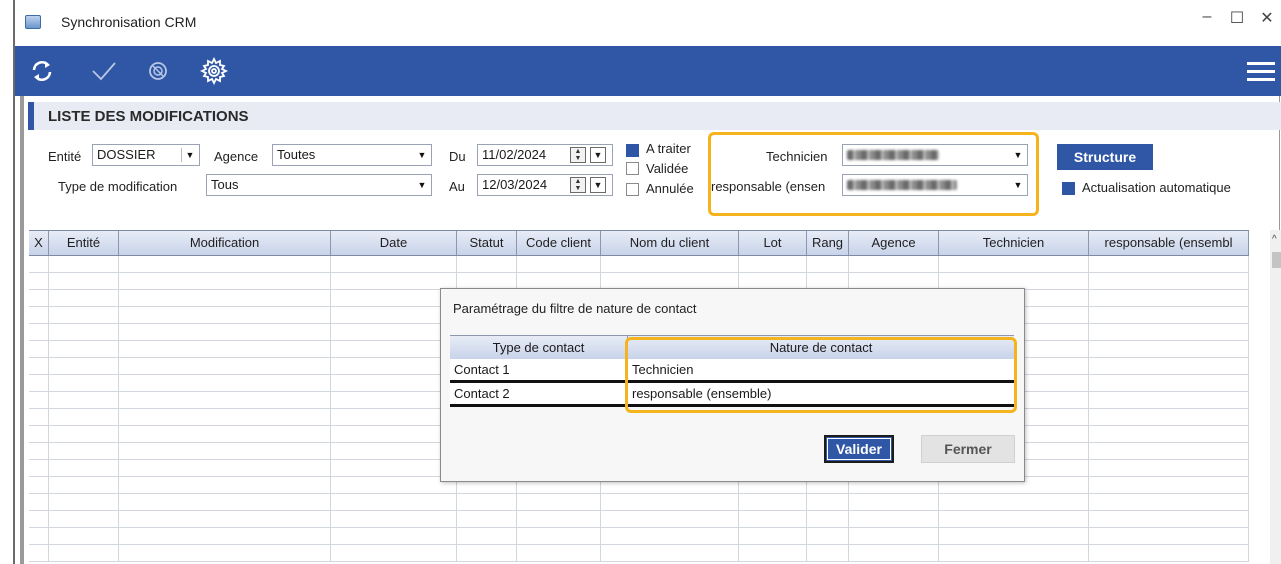  I want to click on cancel-button, so click(158, 71).